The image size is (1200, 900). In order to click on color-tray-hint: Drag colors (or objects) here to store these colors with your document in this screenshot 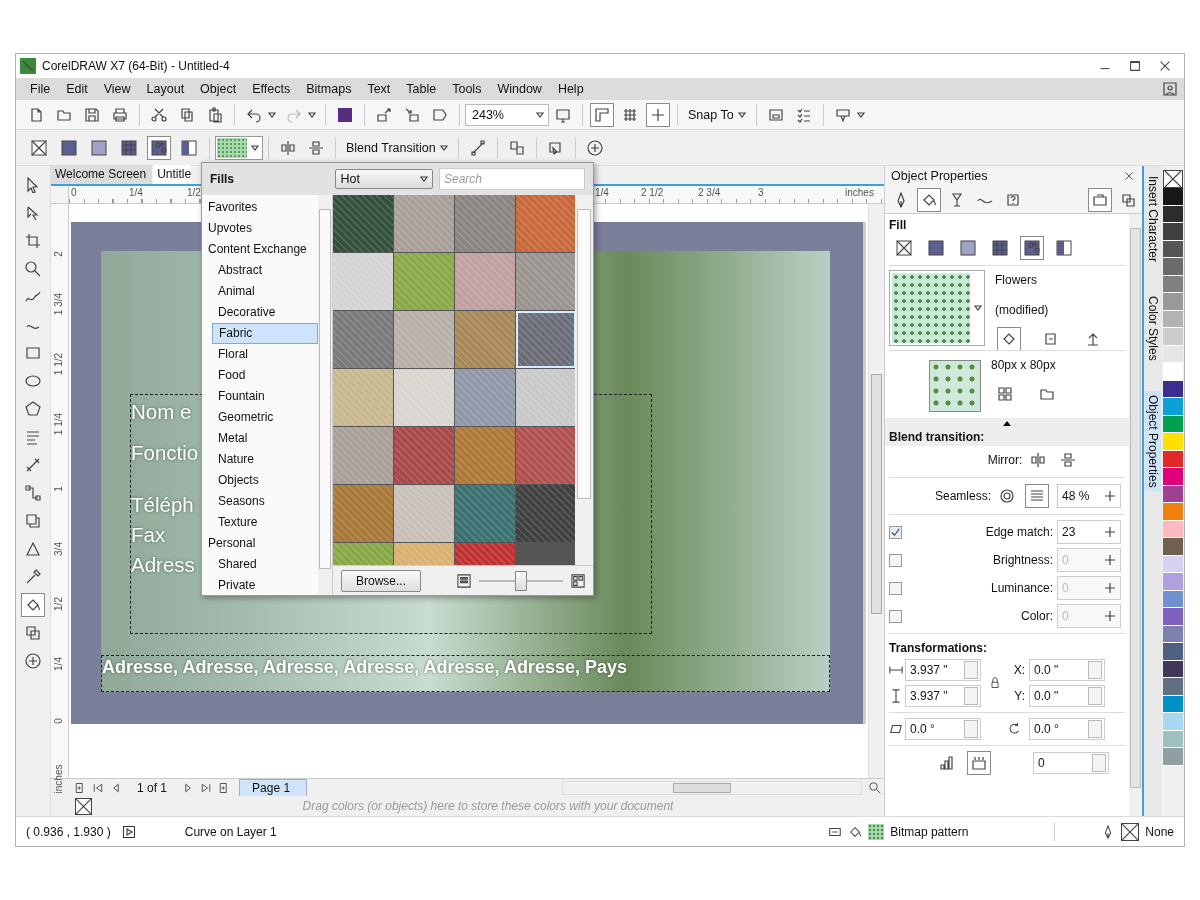, I will do `click(488, 806)`.